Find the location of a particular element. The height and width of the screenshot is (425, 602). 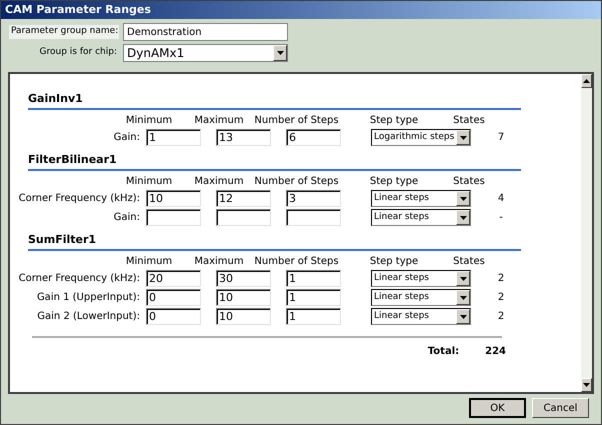

section-title: GainInv1 is located at coordinates (56, 99).